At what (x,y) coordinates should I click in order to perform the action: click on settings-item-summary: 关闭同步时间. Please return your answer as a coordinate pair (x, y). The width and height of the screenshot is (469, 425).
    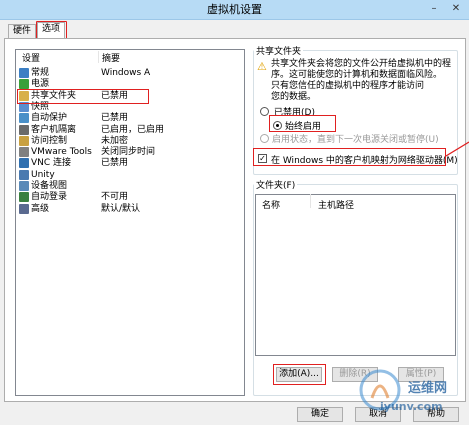
    Looking at the image, I should click on (128, 152).